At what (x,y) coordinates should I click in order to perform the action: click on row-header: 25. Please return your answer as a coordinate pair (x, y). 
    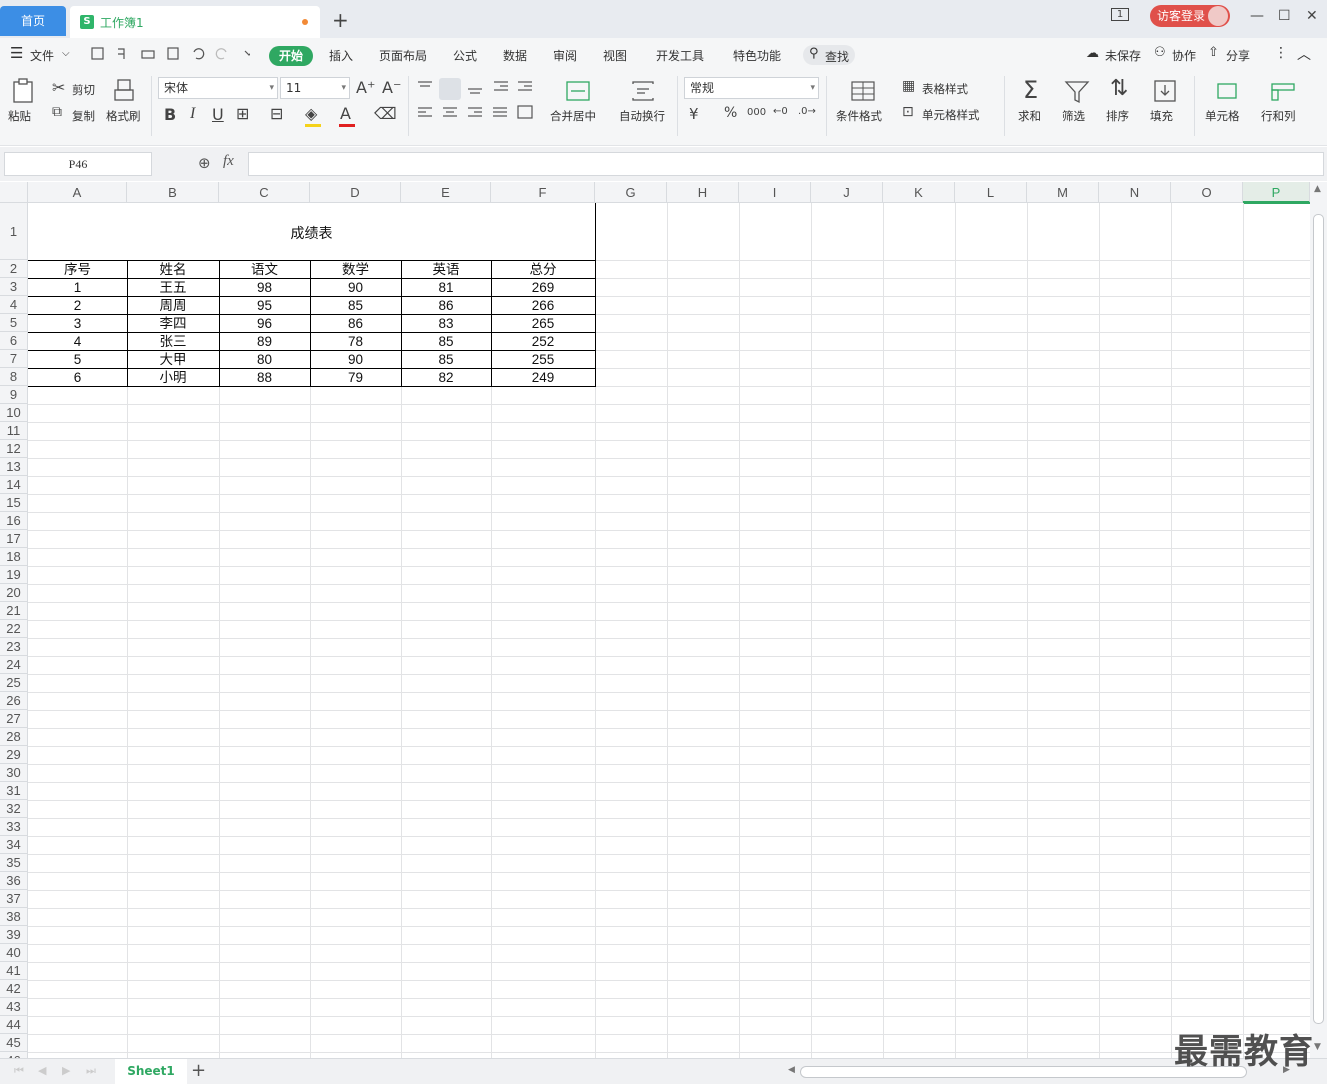
    Looking at the image, I should click on (14, 683).